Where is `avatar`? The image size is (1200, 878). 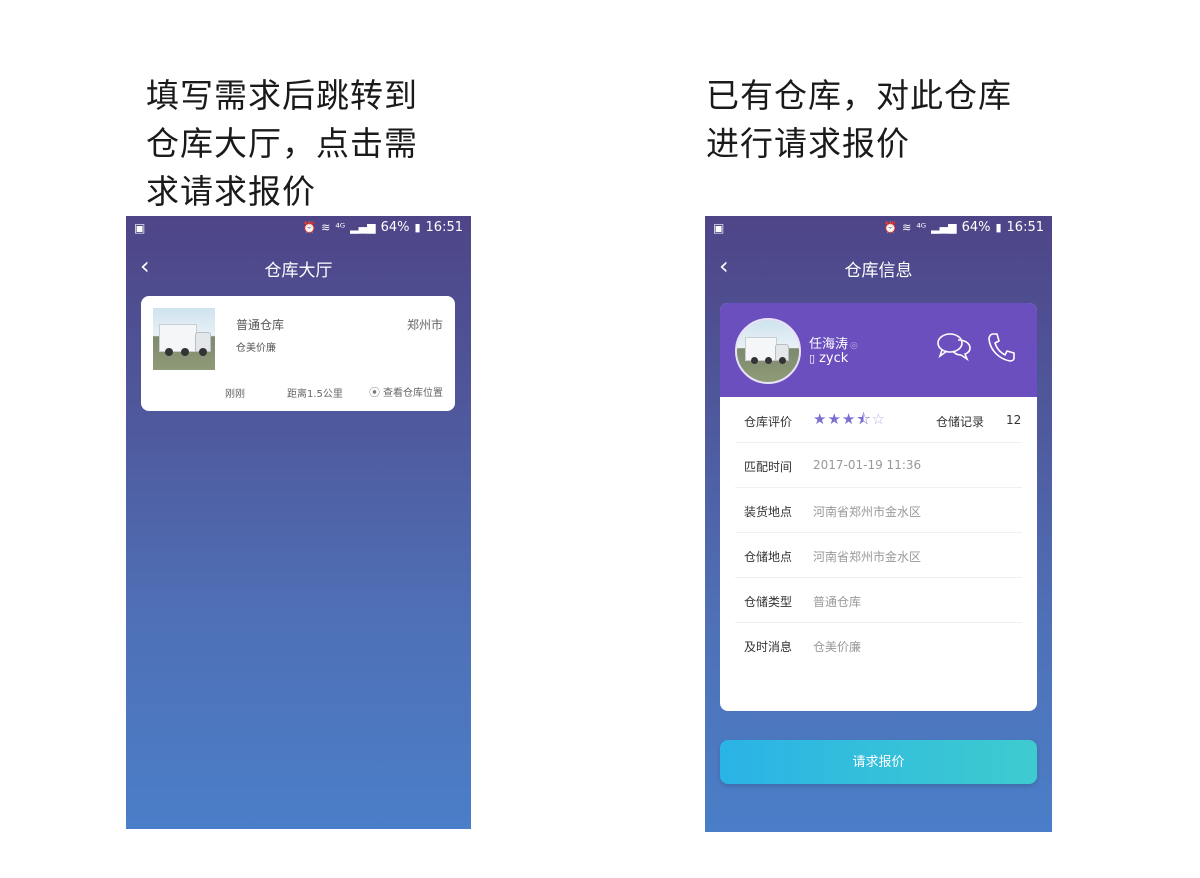 avatar is located at coordinates (768, 351).